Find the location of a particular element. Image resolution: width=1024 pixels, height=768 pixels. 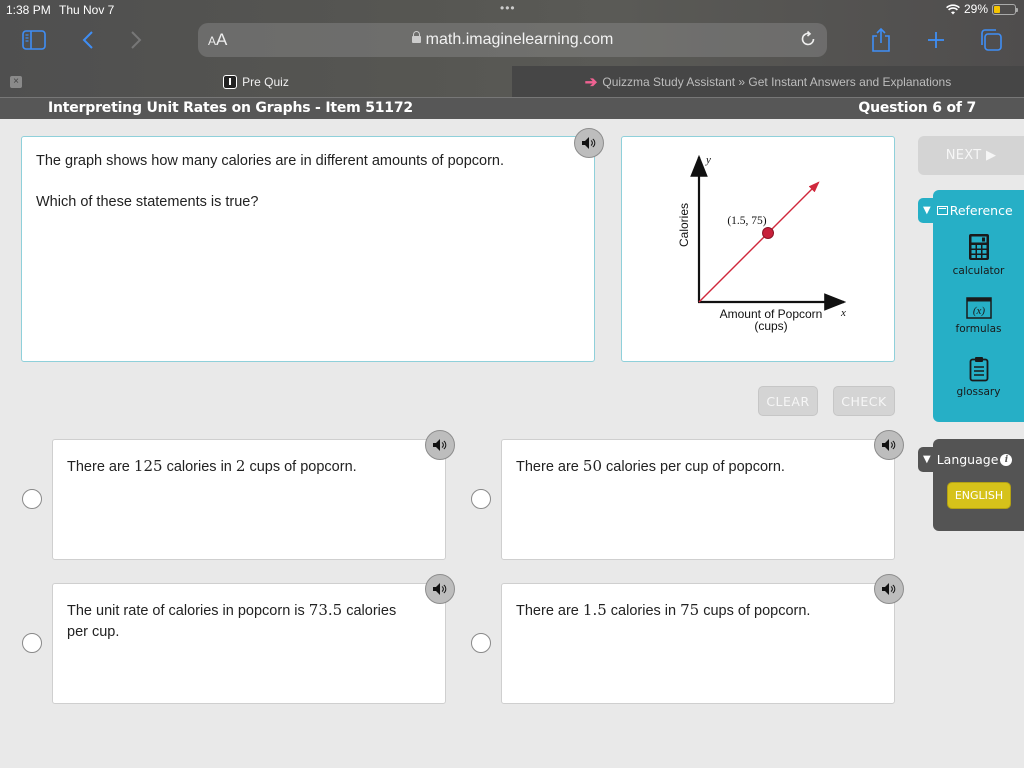

new-tab-button is located at coordinates (936, 40).